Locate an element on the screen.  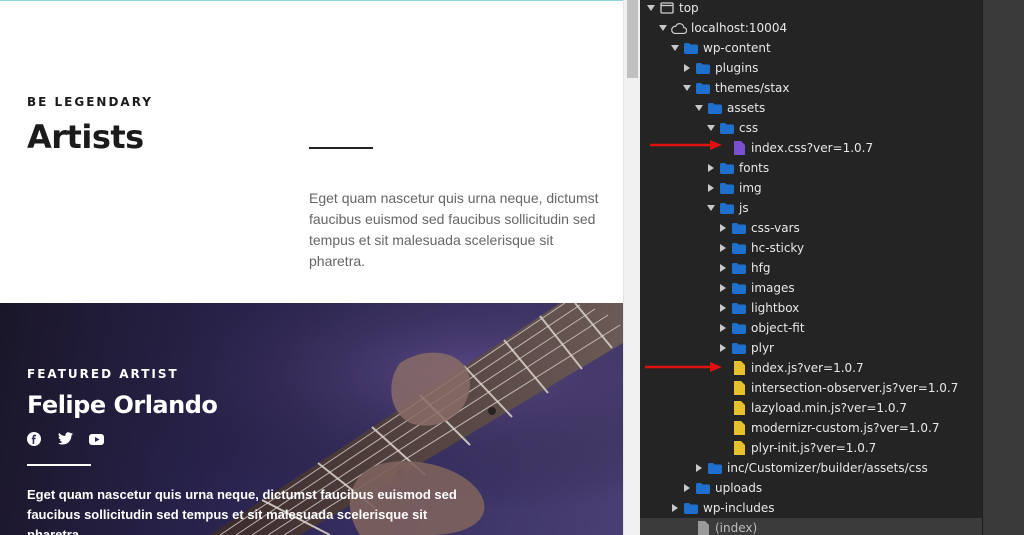
tree-item-label: fonts is located at coordinates (754, 168).